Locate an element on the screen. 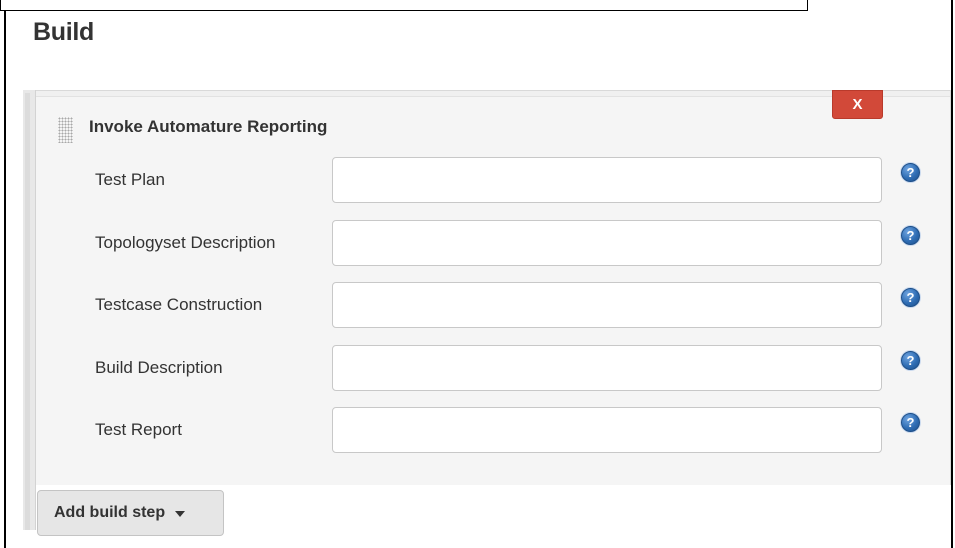 This screenshot has width=955, height=548. drag-handle-icon is located at coordinates (65, 130).